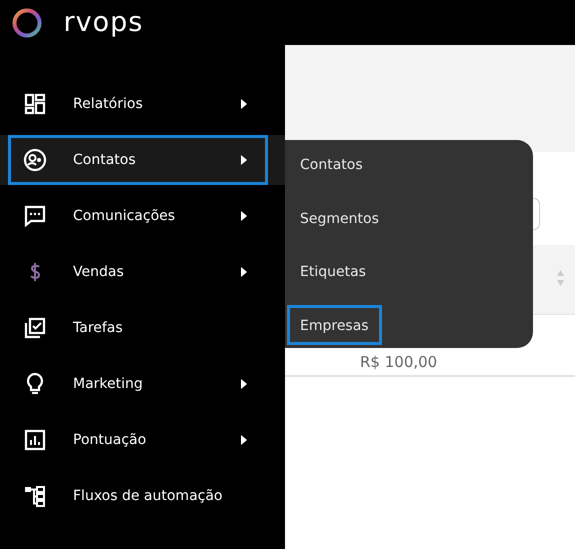  I want to click on sidebar-item: Tarefas, so click(138, 328).